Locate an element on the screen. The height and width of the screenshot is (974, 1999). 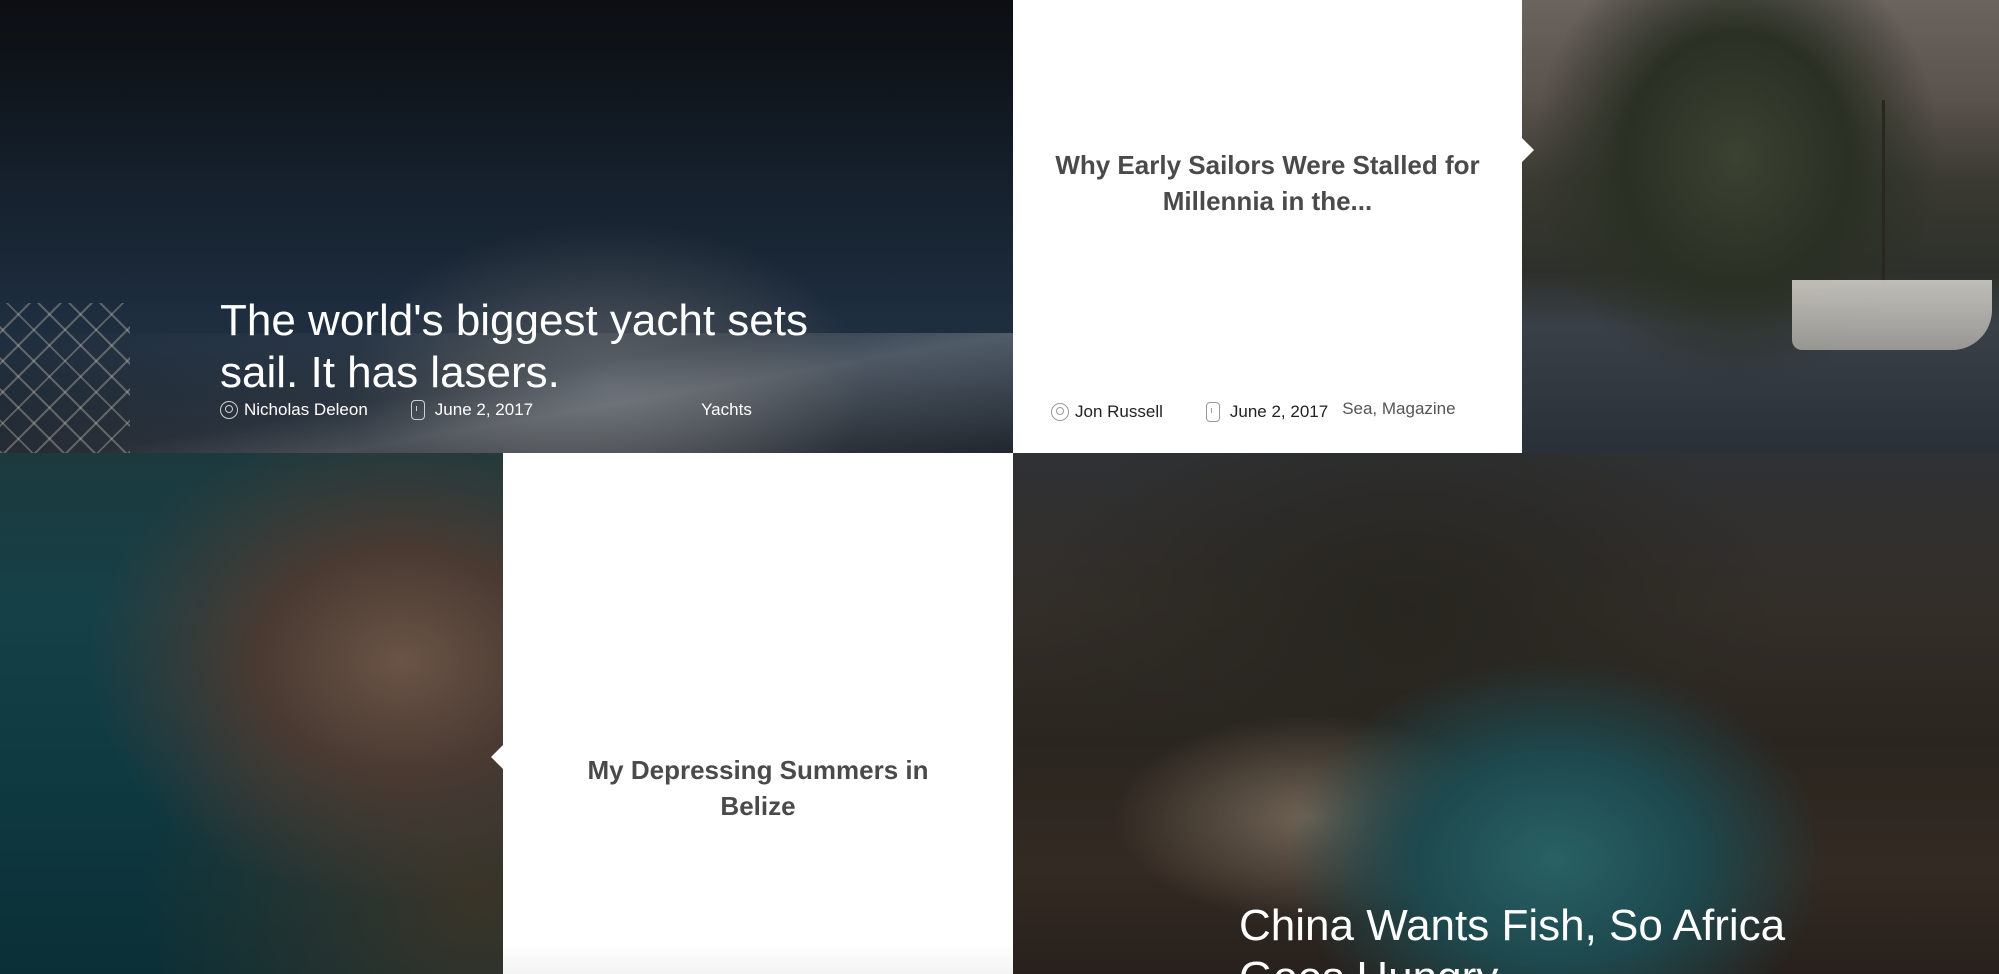
post-categories: Sea, Magazine is located at coordinates (1398, 409).